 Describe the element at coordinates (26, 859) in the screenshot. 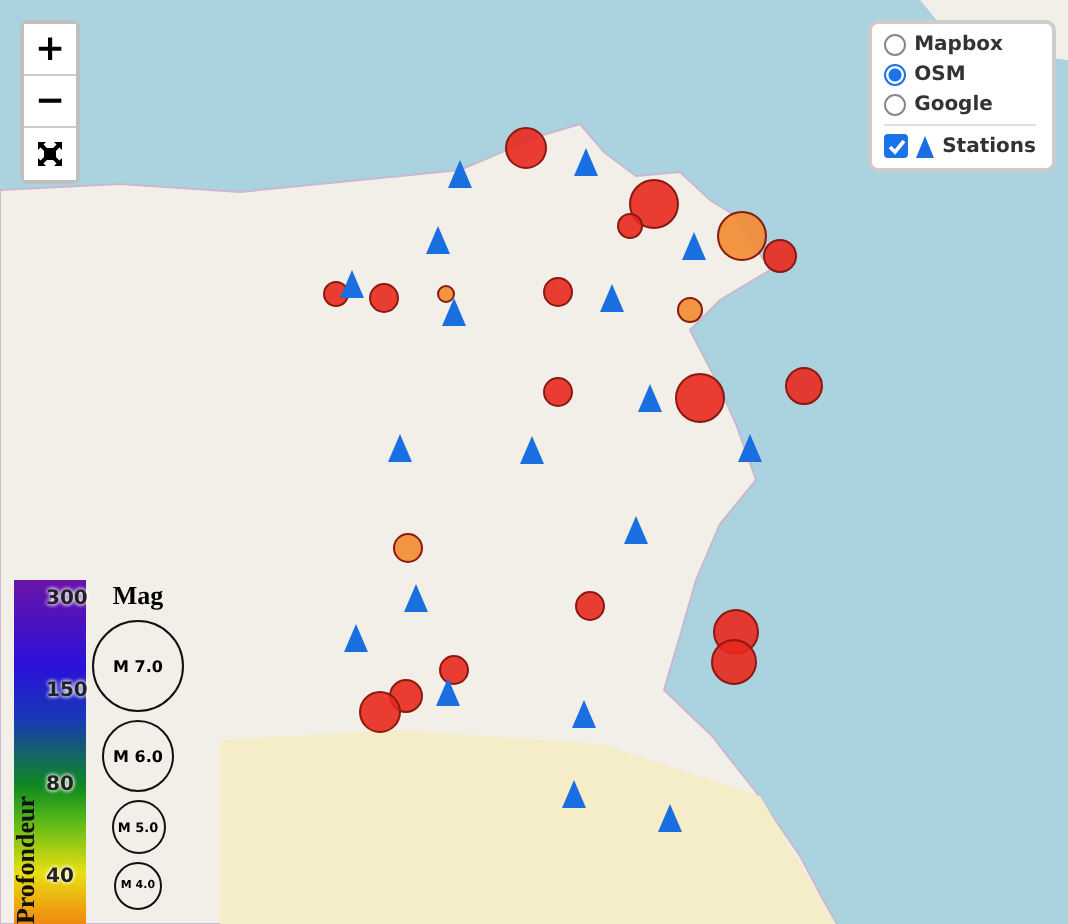

I see `depth-legend-title: Profondeur` at that location.